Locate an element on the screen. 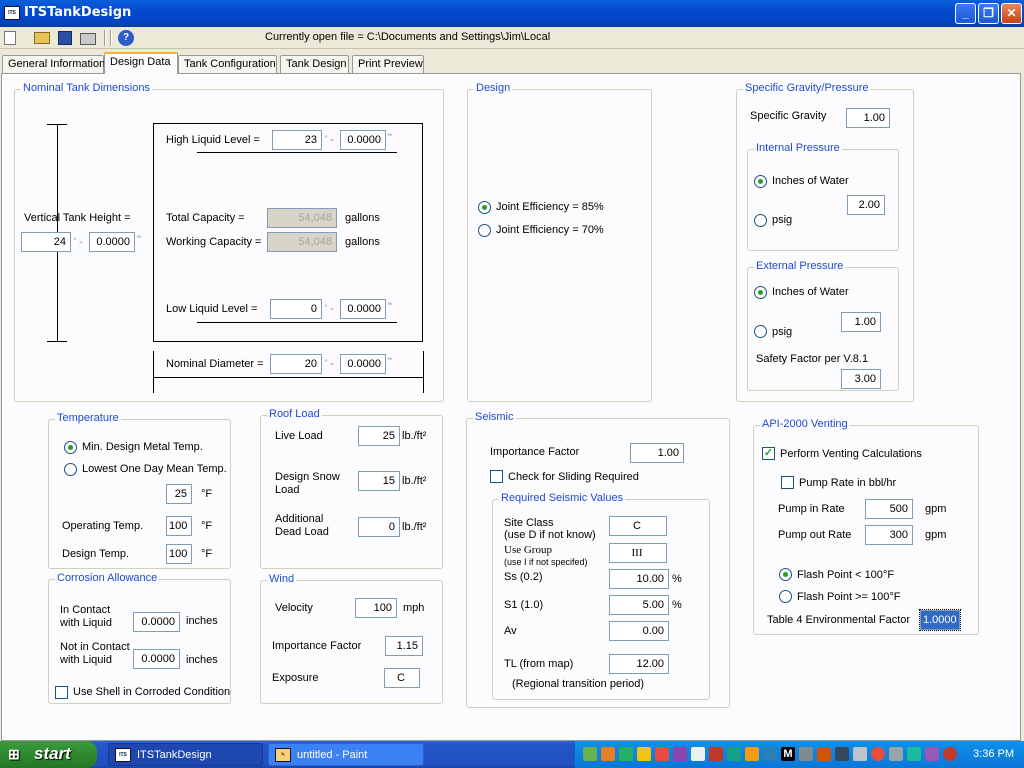 This screenshot has width=1024, height=768. flash-point-below-radio is located at coordinates (785, 574).